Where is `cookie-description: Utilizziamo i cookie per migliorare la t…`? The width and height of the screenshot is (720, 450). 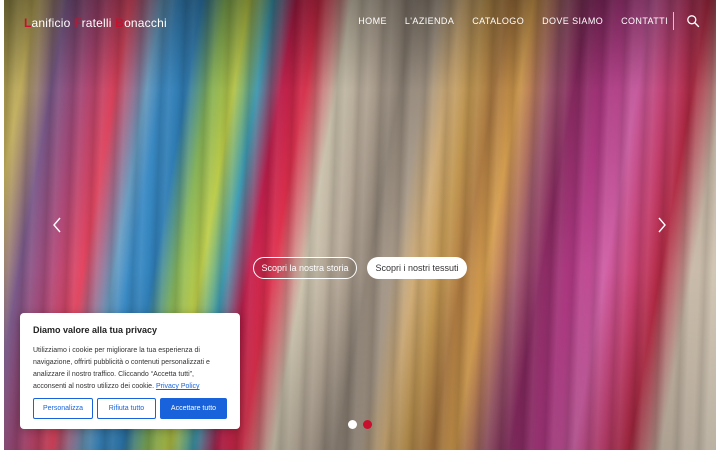 cookie-description: Utilizziamo i cookie per migliorare la t… is located at coordinates (130, 369).